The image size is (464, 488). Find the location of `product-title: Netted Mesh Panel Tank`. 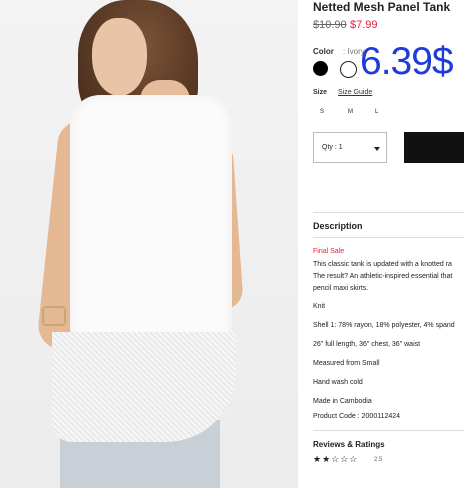

product-title: Netted Mesh Panel Tank is located at coordinates (382, 7).